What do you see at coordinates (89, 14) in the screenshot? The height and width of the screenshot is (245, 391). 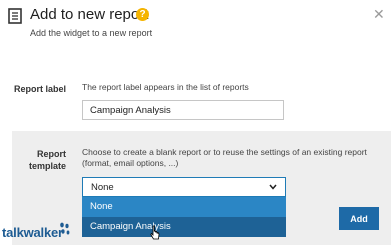 I see `dialog-title: Add to new report` at bounding box center [89, 14].